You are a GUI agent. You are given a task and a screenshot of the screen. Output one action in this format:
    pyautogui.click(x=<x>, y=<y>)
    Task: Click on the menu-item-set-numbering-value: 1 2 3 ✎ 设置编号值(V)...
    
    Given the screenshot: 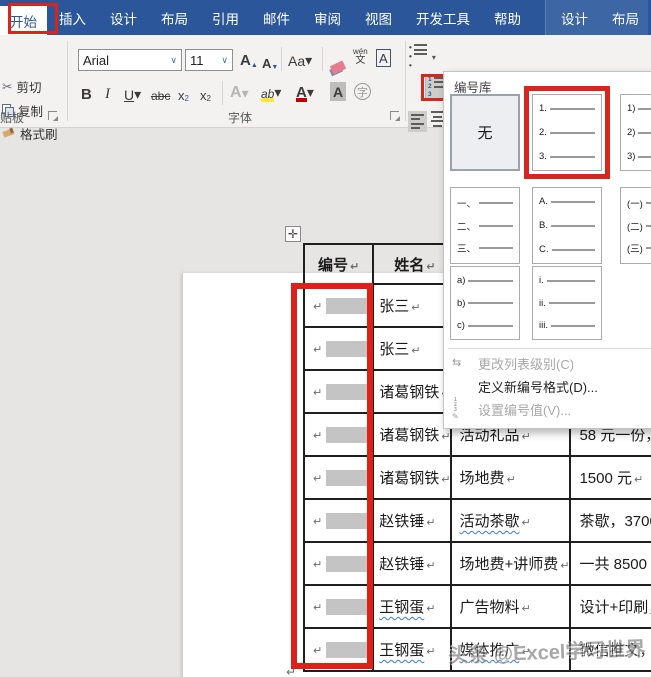 What is the action you would take?
    pyautogui.click(x=512, y=409)
    